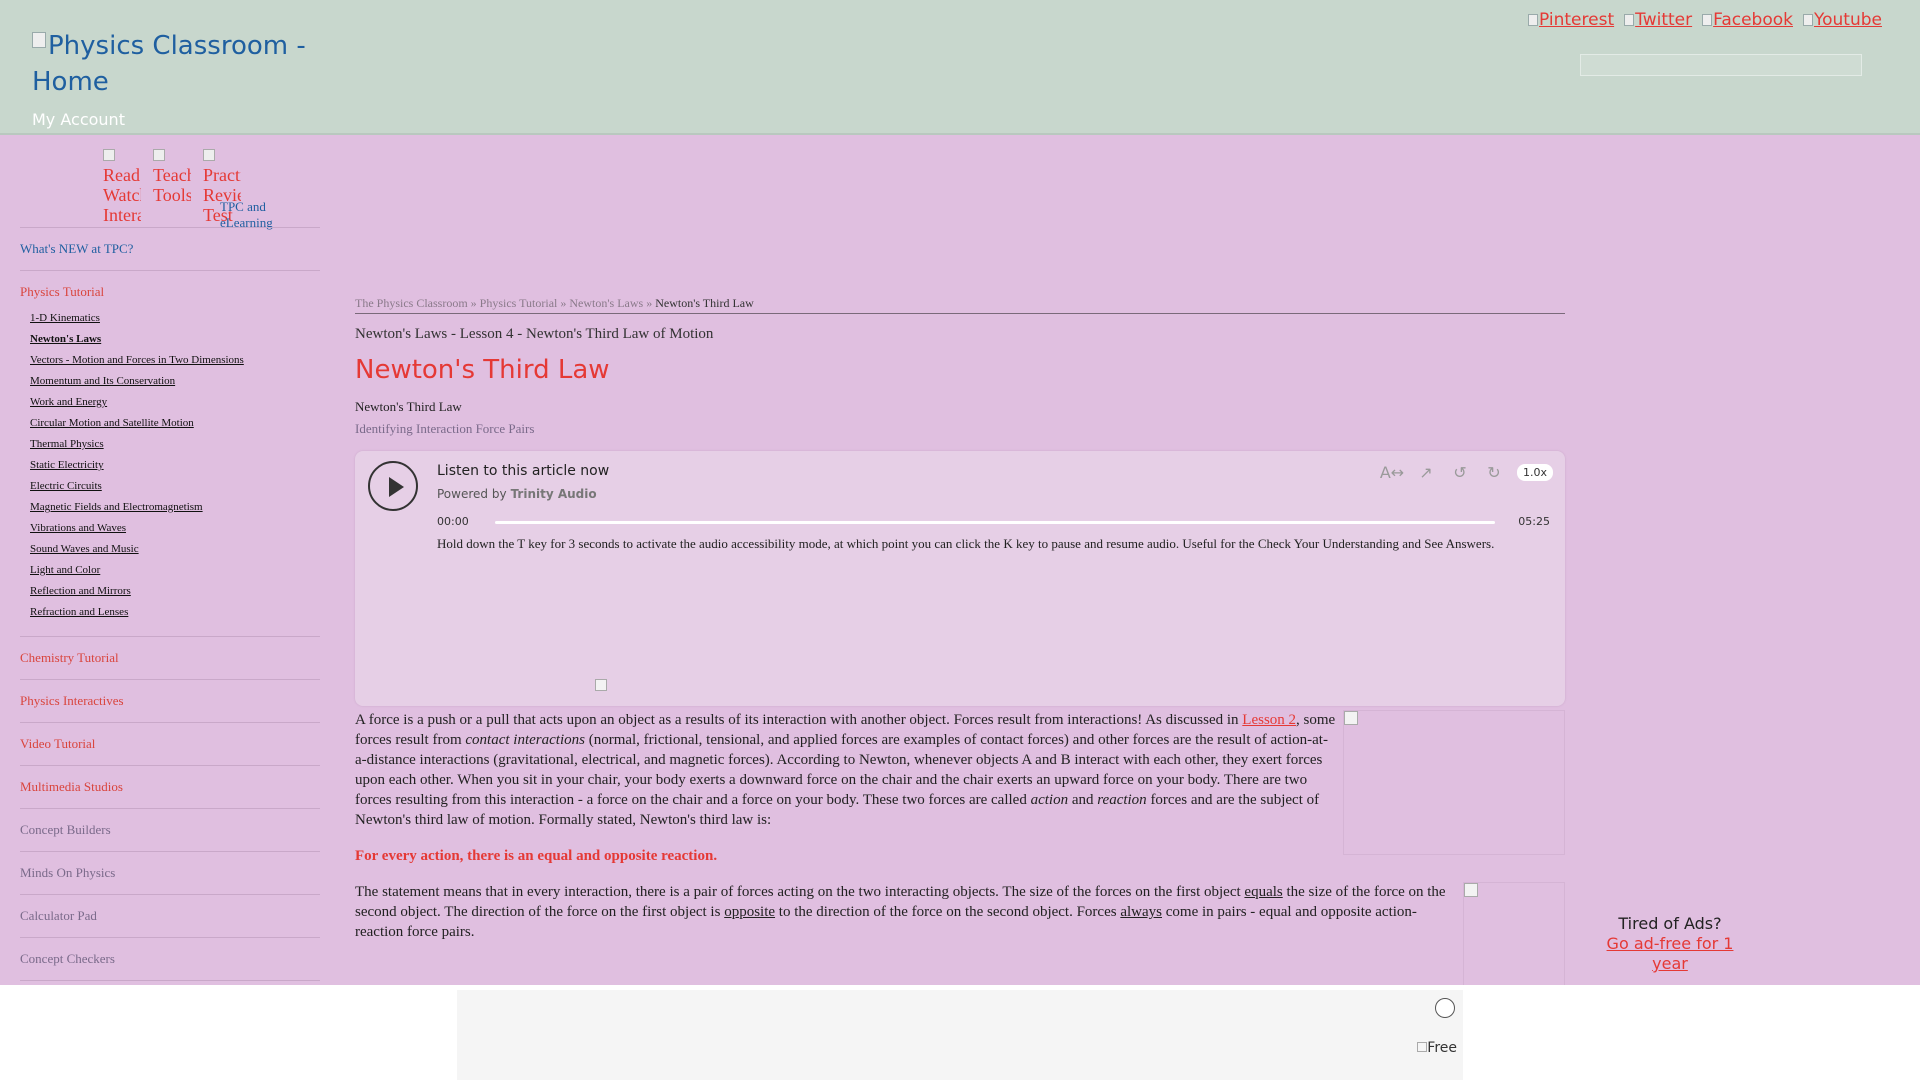  I want to click on sidebar-item-whats-new: What's NEW at TPC?, so click(170, 248).